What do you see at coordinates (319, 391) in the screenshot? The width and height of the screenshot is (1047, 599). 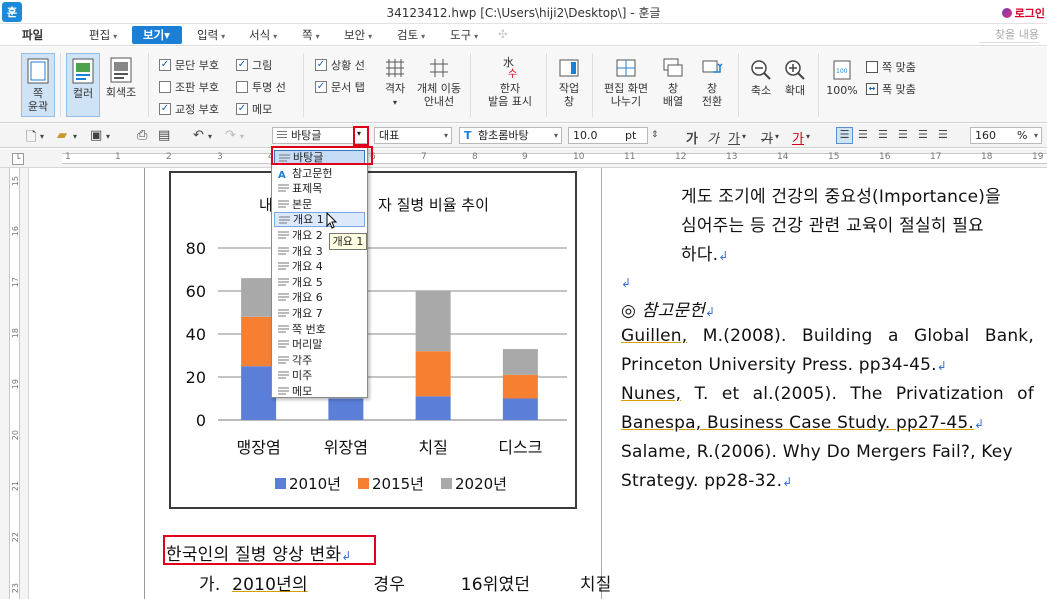 I see `style-option: 메모` at bounding box center [319, 391].